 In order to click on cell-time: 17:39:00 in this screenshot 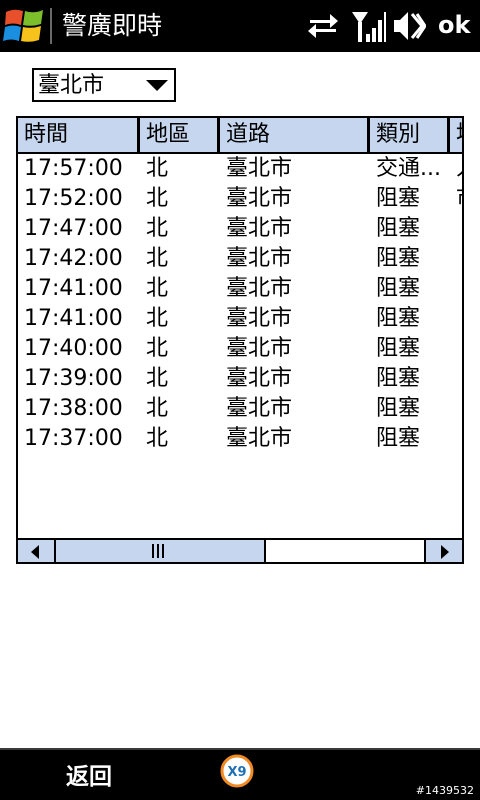, I will do `click(73, 378)`.